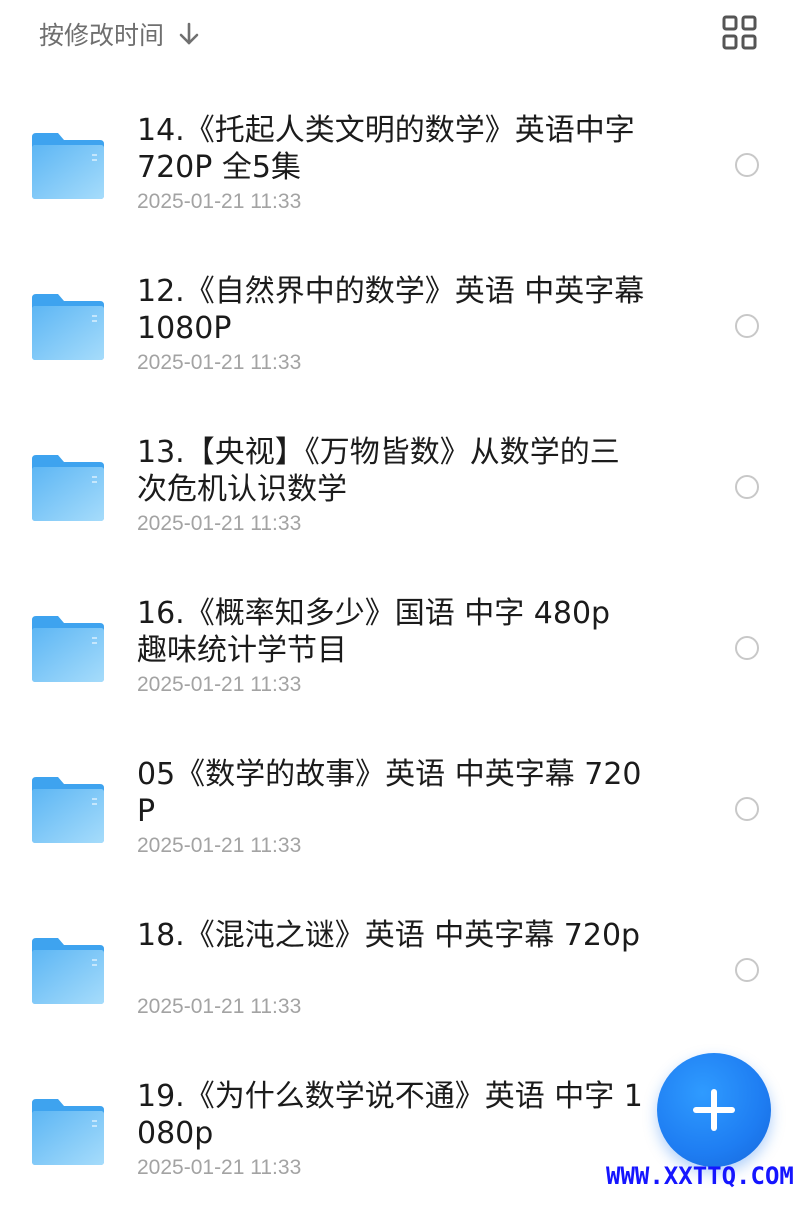 The height and width of the screenshot is (1211, 805). What do you see at coordinates (390, 1115) in the screenshot?
I see `folder-title: 19.《为什么数学说不通》英语 中字 1080p` at bounding box center [390, 1115].